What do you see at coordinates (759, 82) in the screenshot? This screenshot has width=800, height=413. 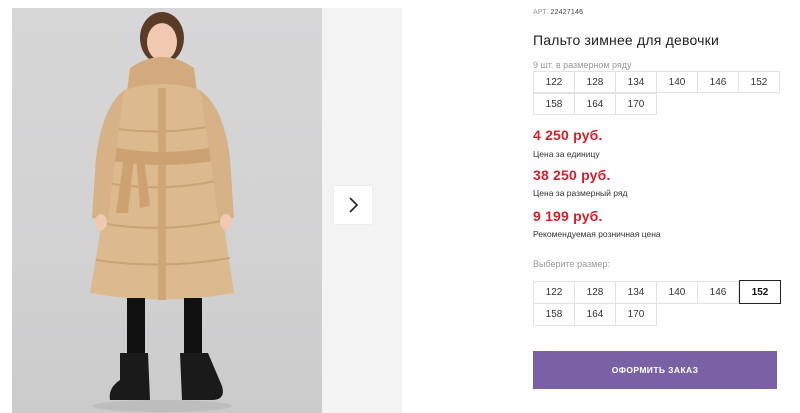 I see `pack-size-cell: 152` at bounding box center [759, 82].